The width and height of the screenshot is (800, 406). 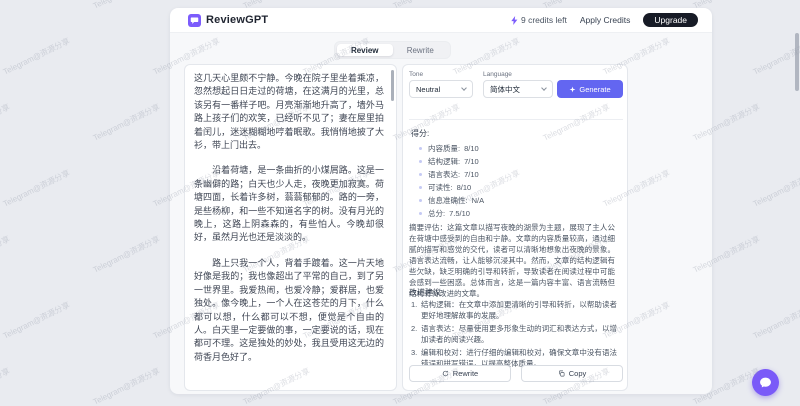 What do you see at coordinates (497, 74) in the screenshot?
I see `language-label: Language` at bounding box center [497, 74].